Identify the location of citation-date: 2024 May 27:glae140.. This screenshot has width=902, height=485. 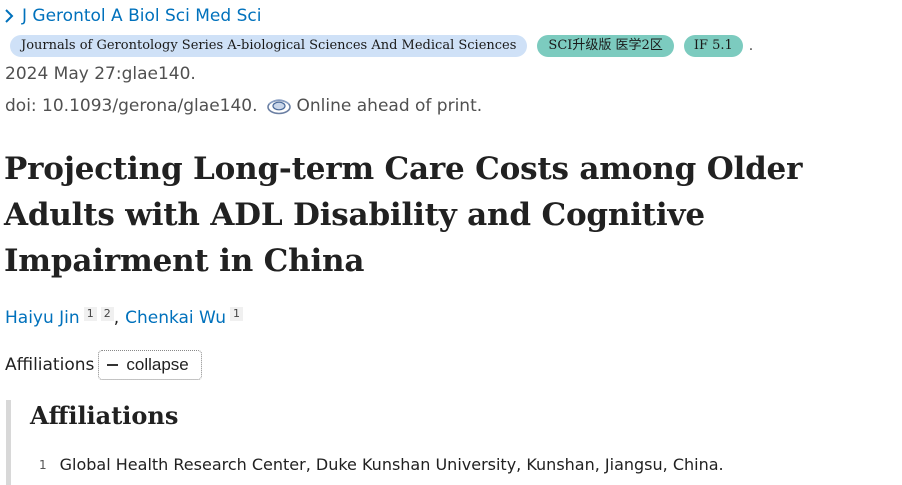
(100, 74).